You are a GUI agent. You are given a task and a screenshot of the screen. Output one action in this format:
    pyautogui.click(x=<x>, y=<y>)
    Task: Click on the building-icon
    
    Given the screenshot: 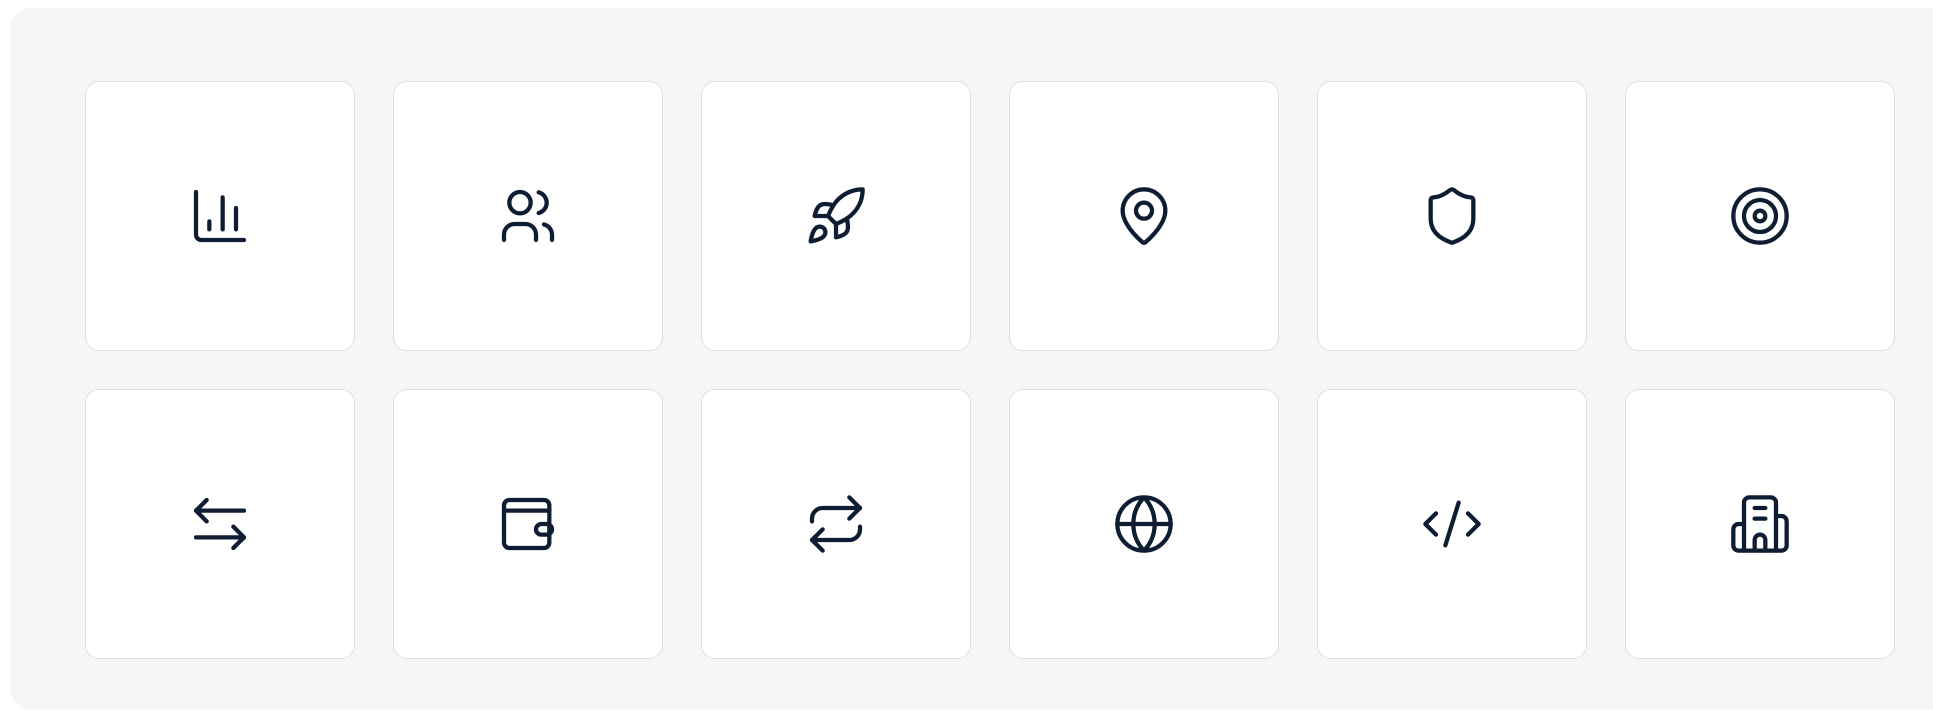 What is the action you would take?
    pyautogui.click(x=1760, y=524)
    